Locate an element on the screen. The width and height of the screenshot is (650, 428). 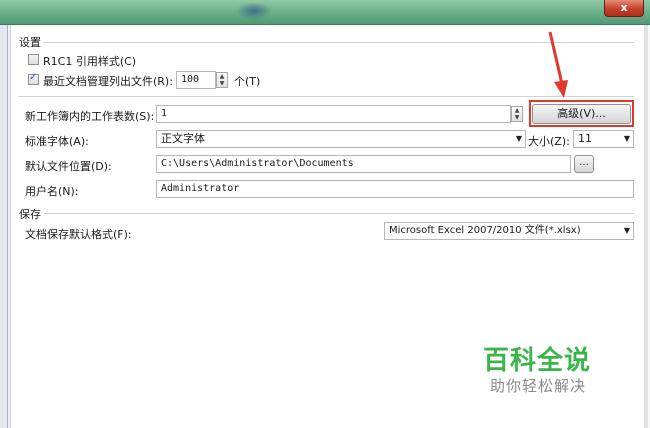
recent-files-checkbox: ✓ is located at coordinates (33, 78).